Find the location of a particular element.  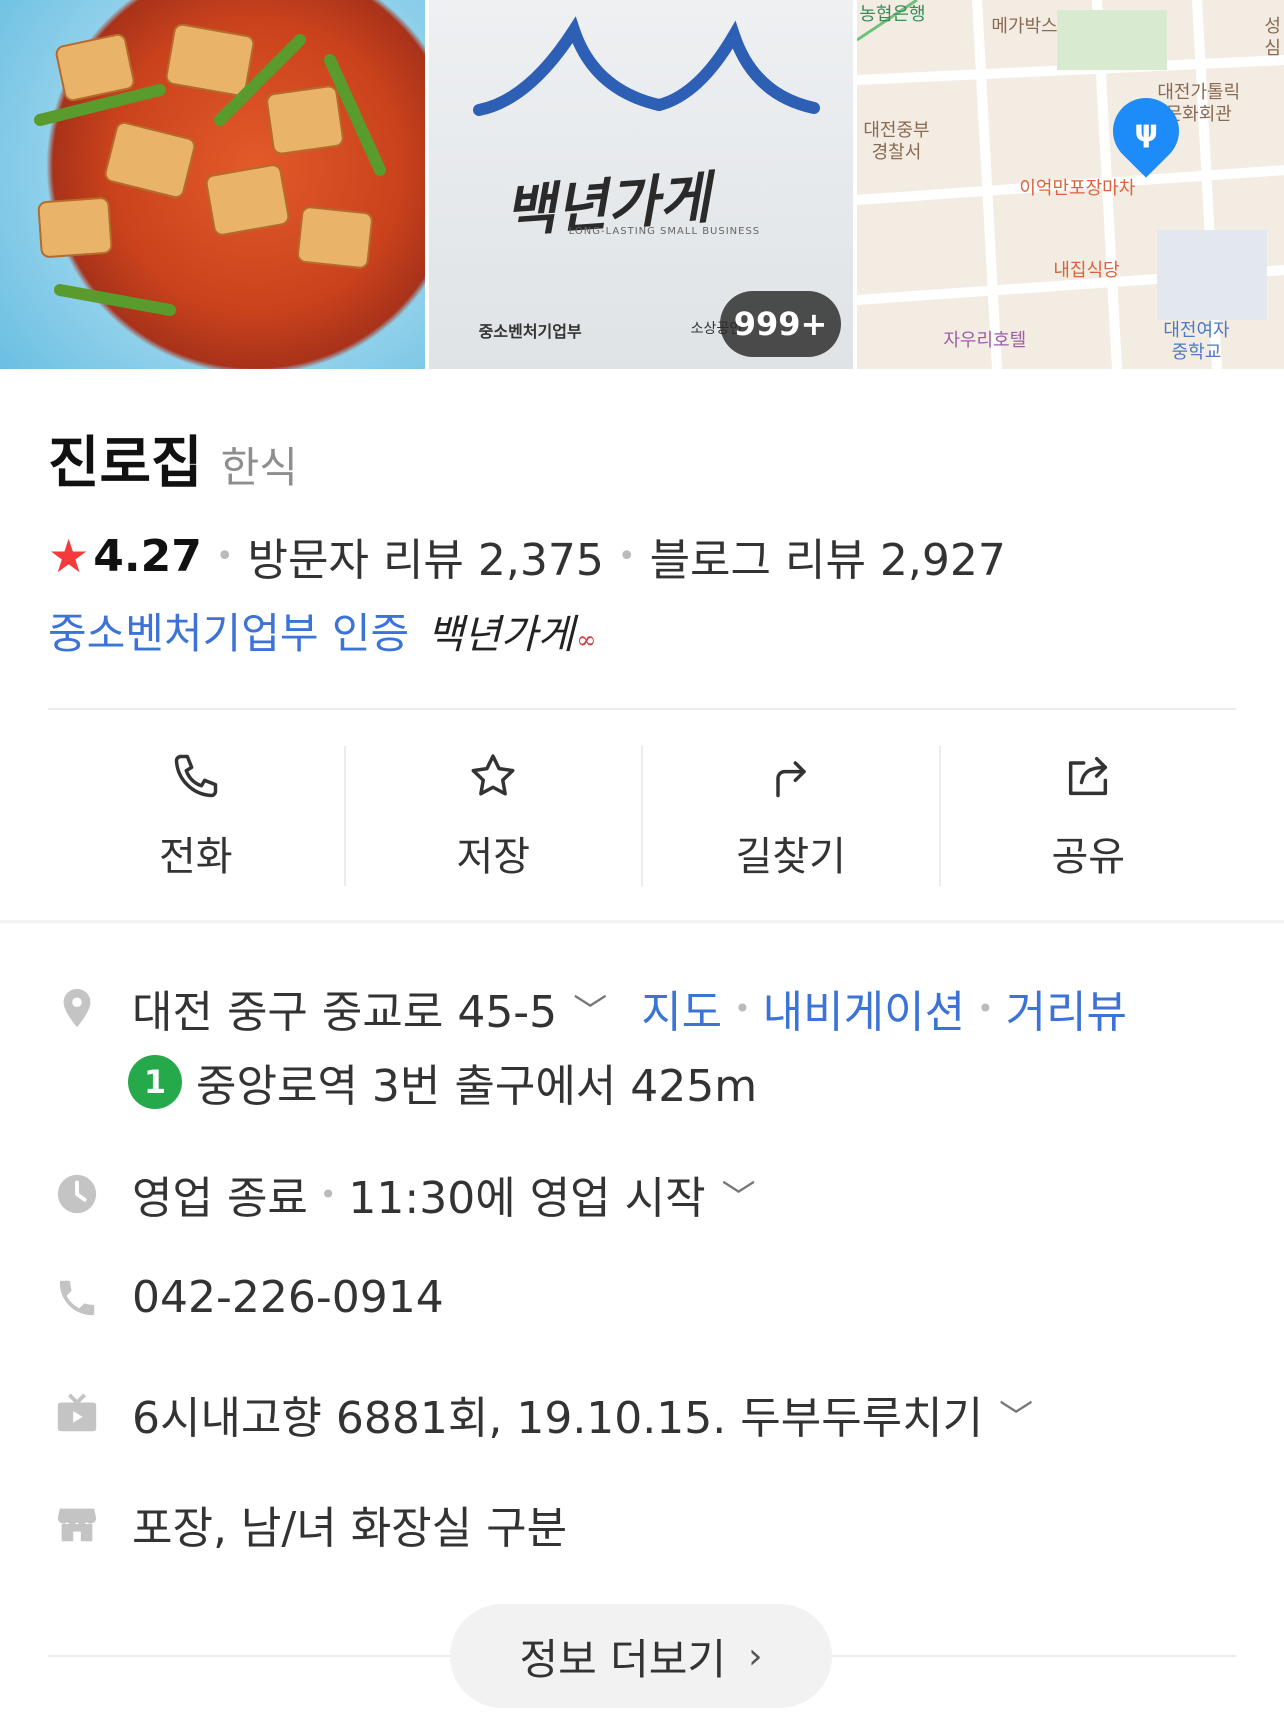

place-name: 진로집 is located at coordinates (125, 463).